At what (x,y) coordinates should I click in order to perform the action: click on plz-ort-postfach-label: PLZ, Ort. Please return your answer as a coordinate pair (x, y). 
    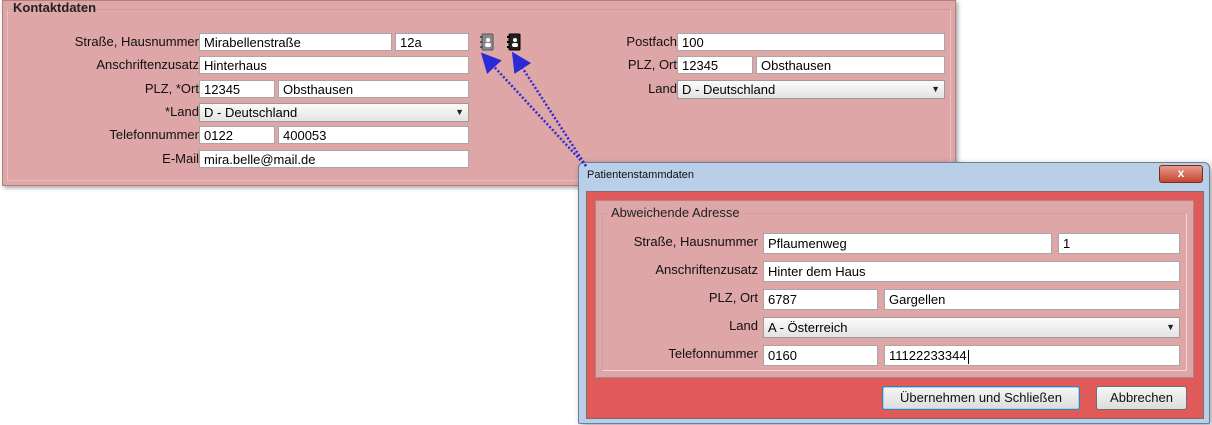
    Looking at the image, I should click on (652, 64).